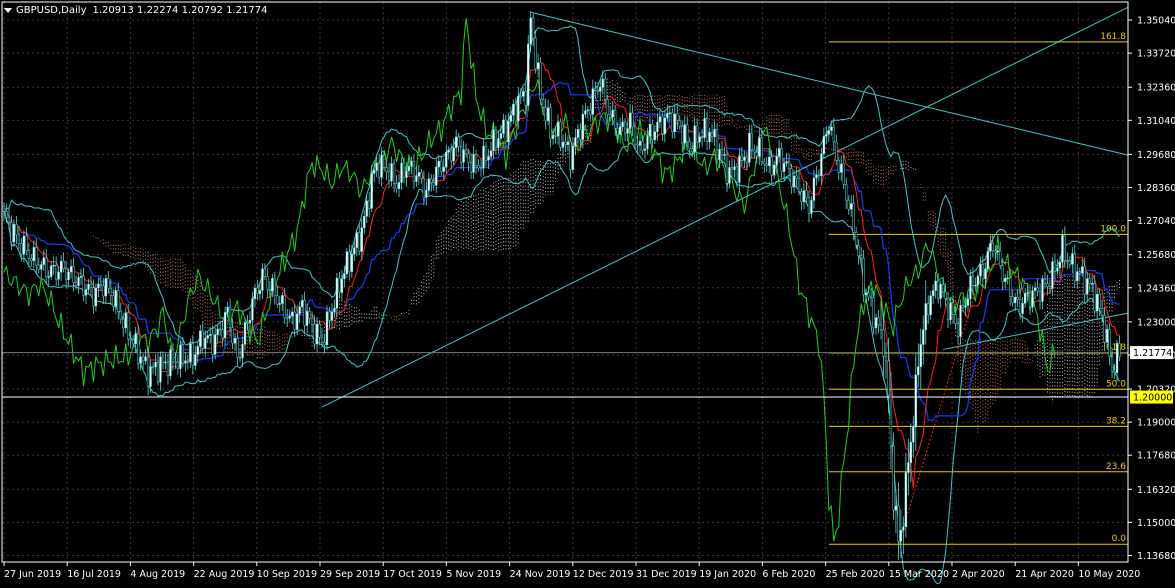 This screenshot has width=1175, height=588. Describe the element at coordinates (1156, 490) in the screenshot. I see `price-tick-label: 1.16320` at that location.